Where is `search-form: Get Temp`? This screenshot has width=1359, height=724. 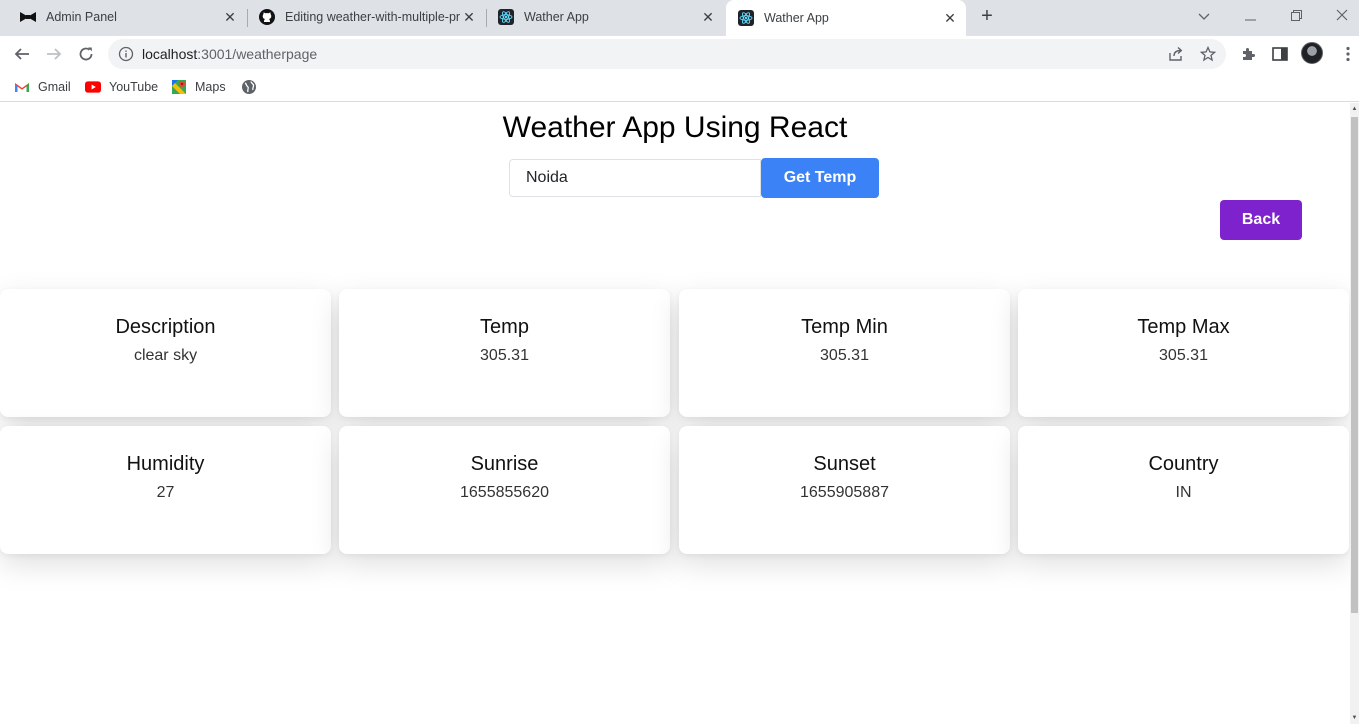
search-form: Get Temp is located at coordinates (694, 178).